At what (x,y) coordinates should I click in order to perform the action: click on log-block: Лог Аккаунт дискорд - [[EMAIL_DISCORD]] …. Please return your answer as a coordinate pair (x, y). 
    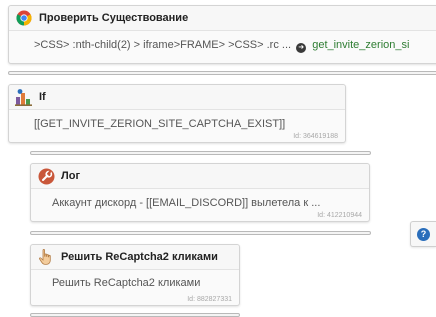
    Looking at the image, I should click on (200, 192).